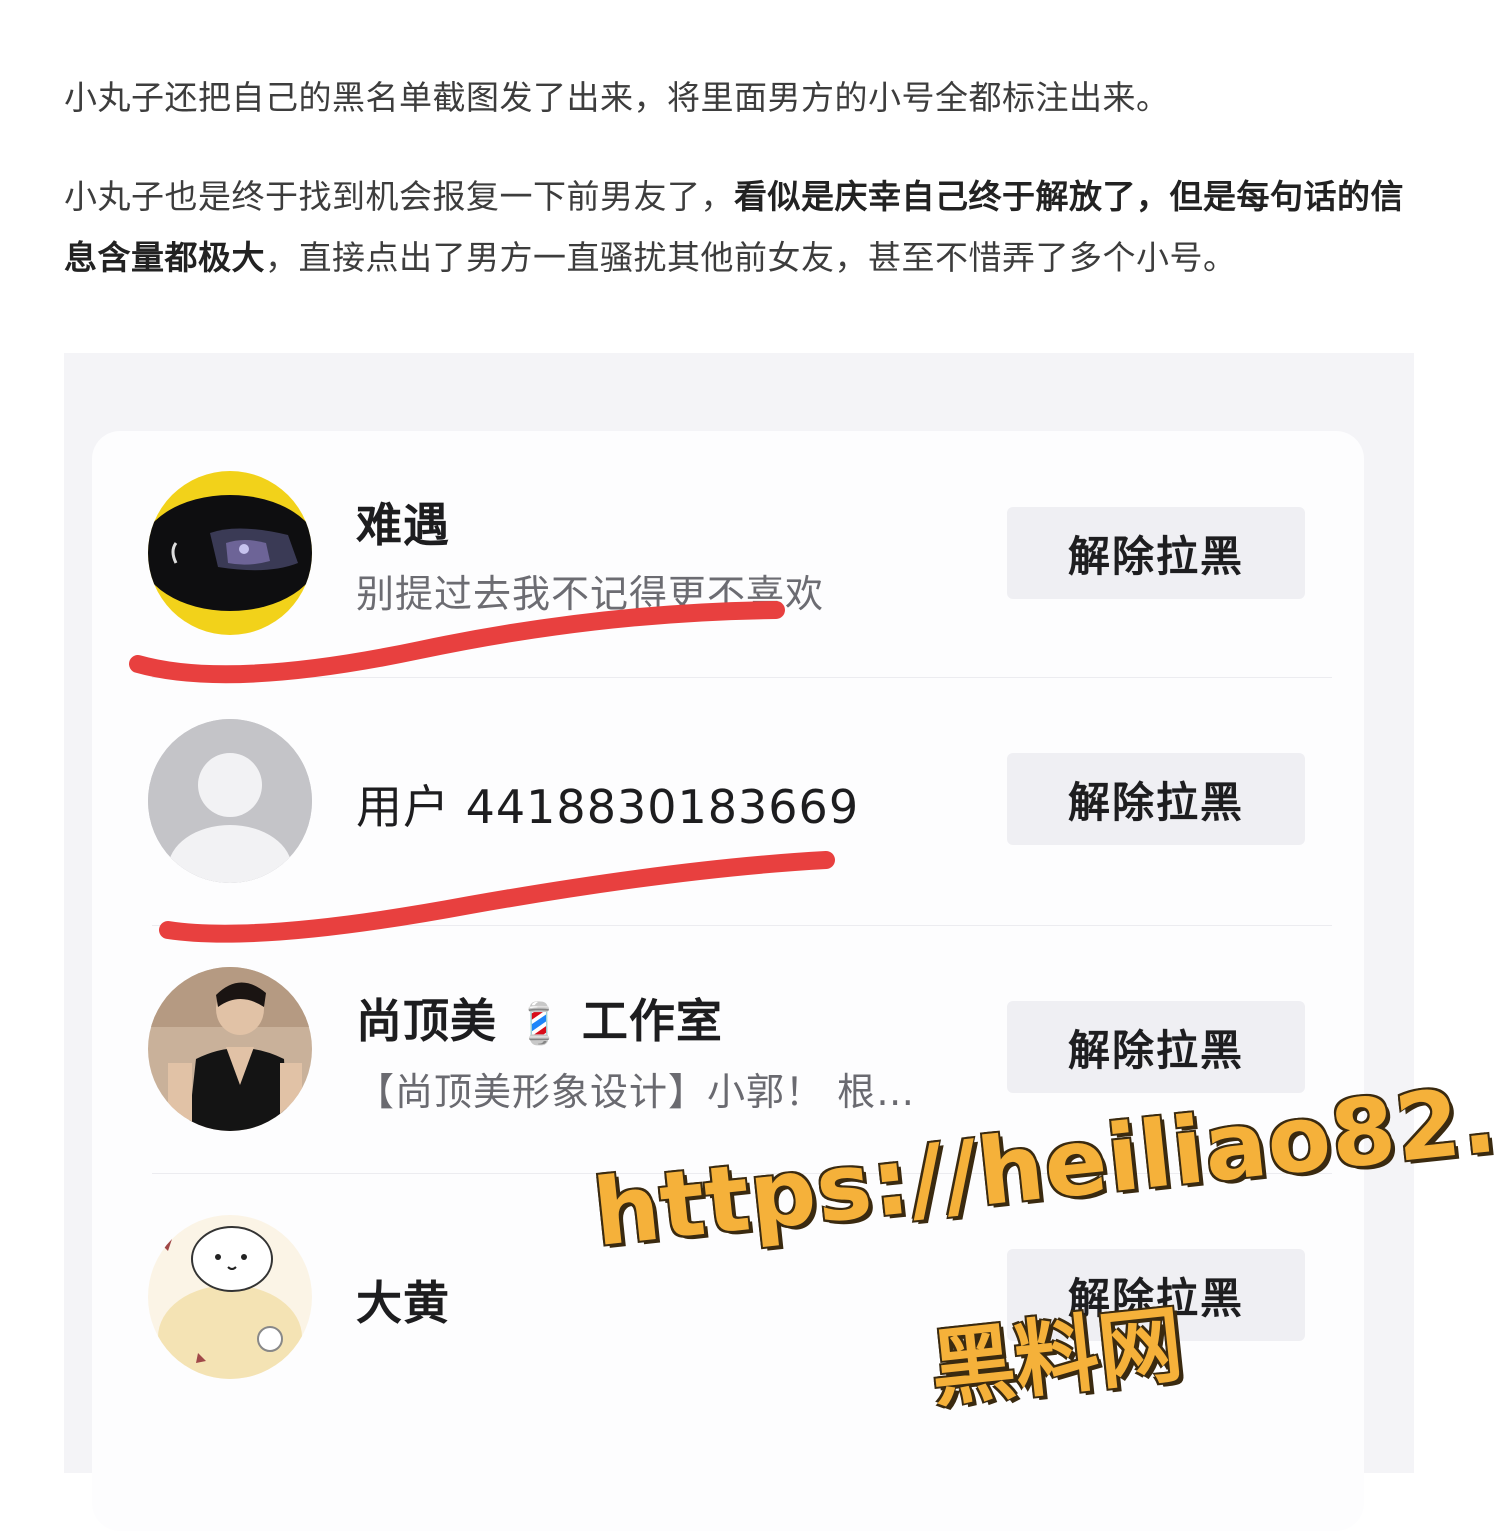 The image size is (1496, 1531). What do you see at coordinates (403, 1303) in the screenshot?
I see `user-name: 大黄` at bounding box center [403, 1303].